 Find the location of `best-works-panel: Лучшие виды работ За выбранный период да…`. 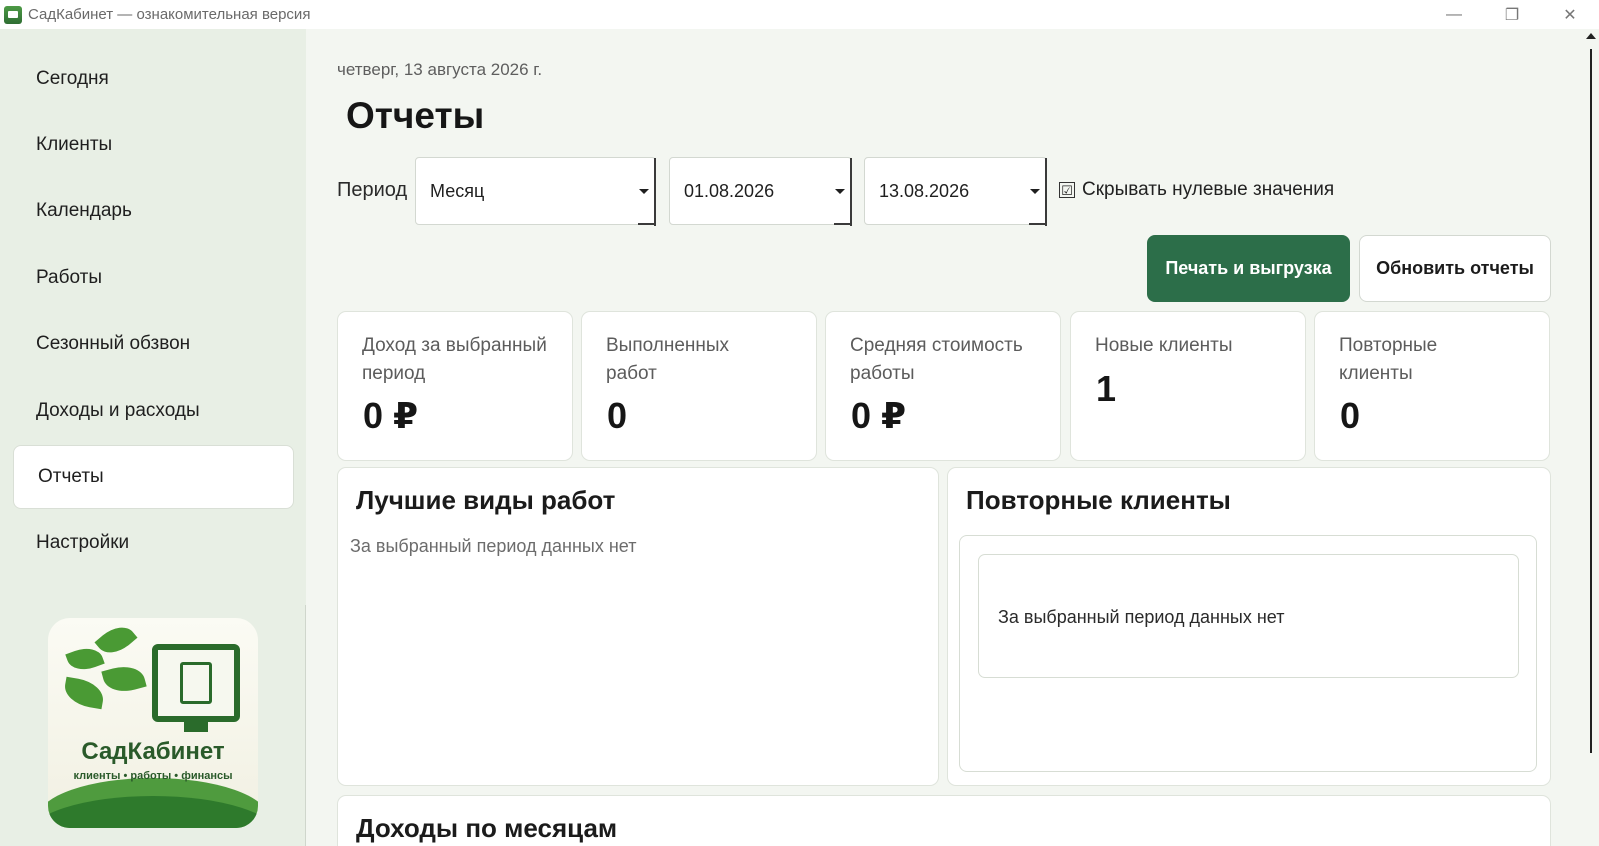

best-works-panel: Лучшие виды работ За выбранный период да… is located at coordinates (638, 626).